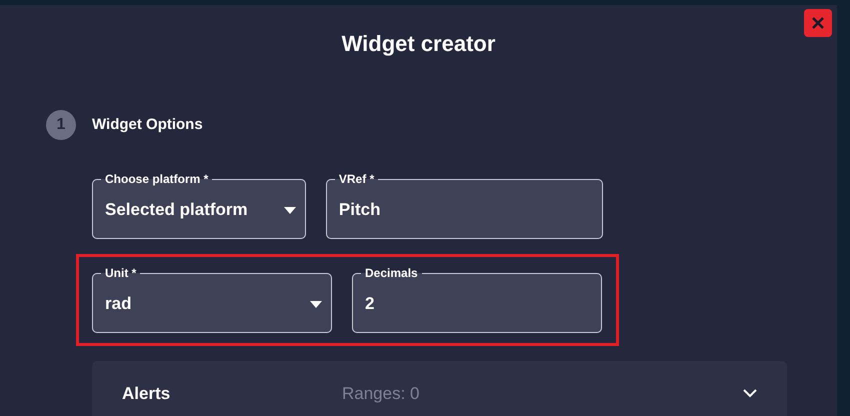 The image size is (850, 416). What do you see at coordinates (381, 394) in the screenshot?
I see `ranges-count: Ranges: 0` at bounding box center [381, 394].